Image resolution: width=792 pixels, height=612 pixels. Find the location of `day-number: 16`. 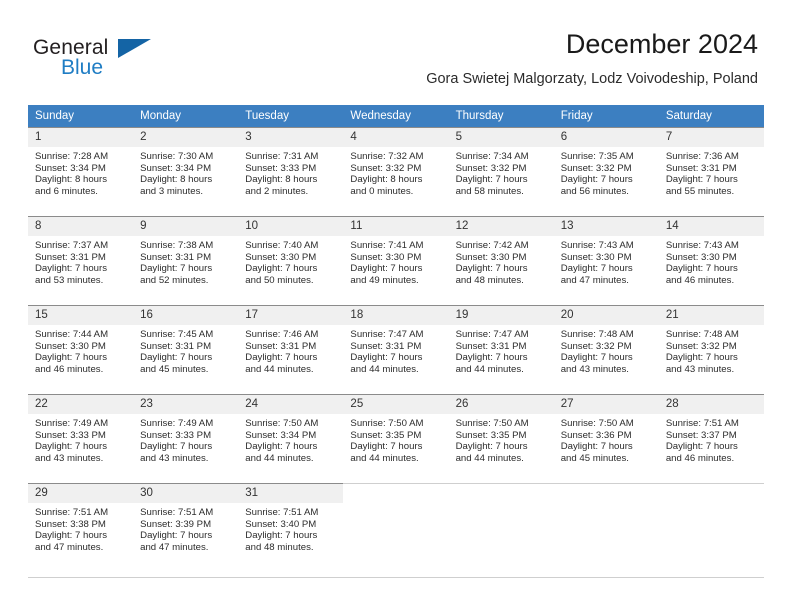

day-number: 16 is located at coordinates (186, 315).